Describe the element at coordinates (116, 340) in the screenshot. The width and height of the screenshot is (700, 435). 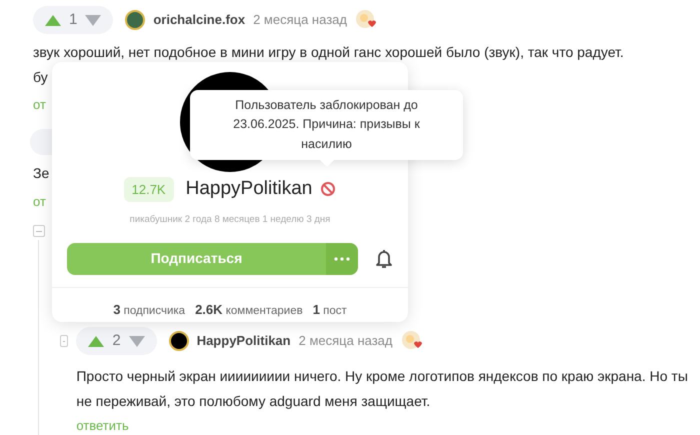
I see `vote-count: 2` at that location.